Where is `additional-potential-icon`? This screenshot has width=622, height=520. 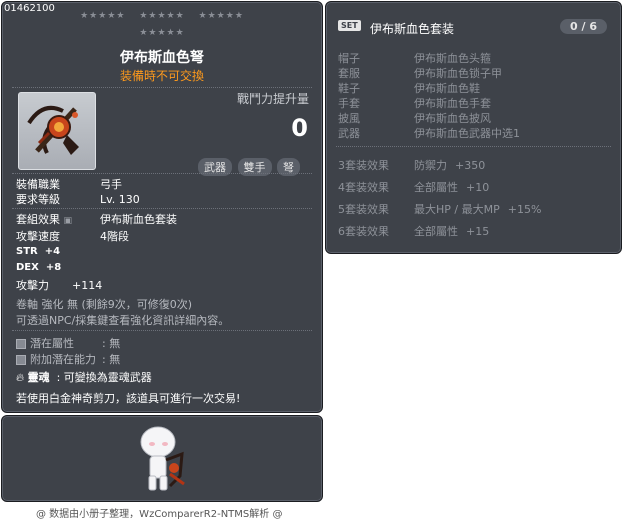
additional-potential-icon is located at coordinates (21, 360).